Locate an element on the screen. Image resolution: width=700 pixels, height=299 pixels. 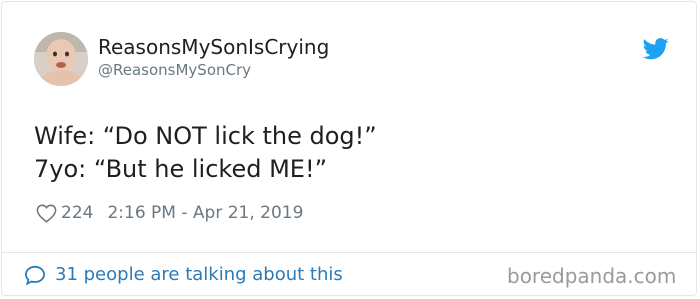
heart-icon is located at coordinates (46, 213).